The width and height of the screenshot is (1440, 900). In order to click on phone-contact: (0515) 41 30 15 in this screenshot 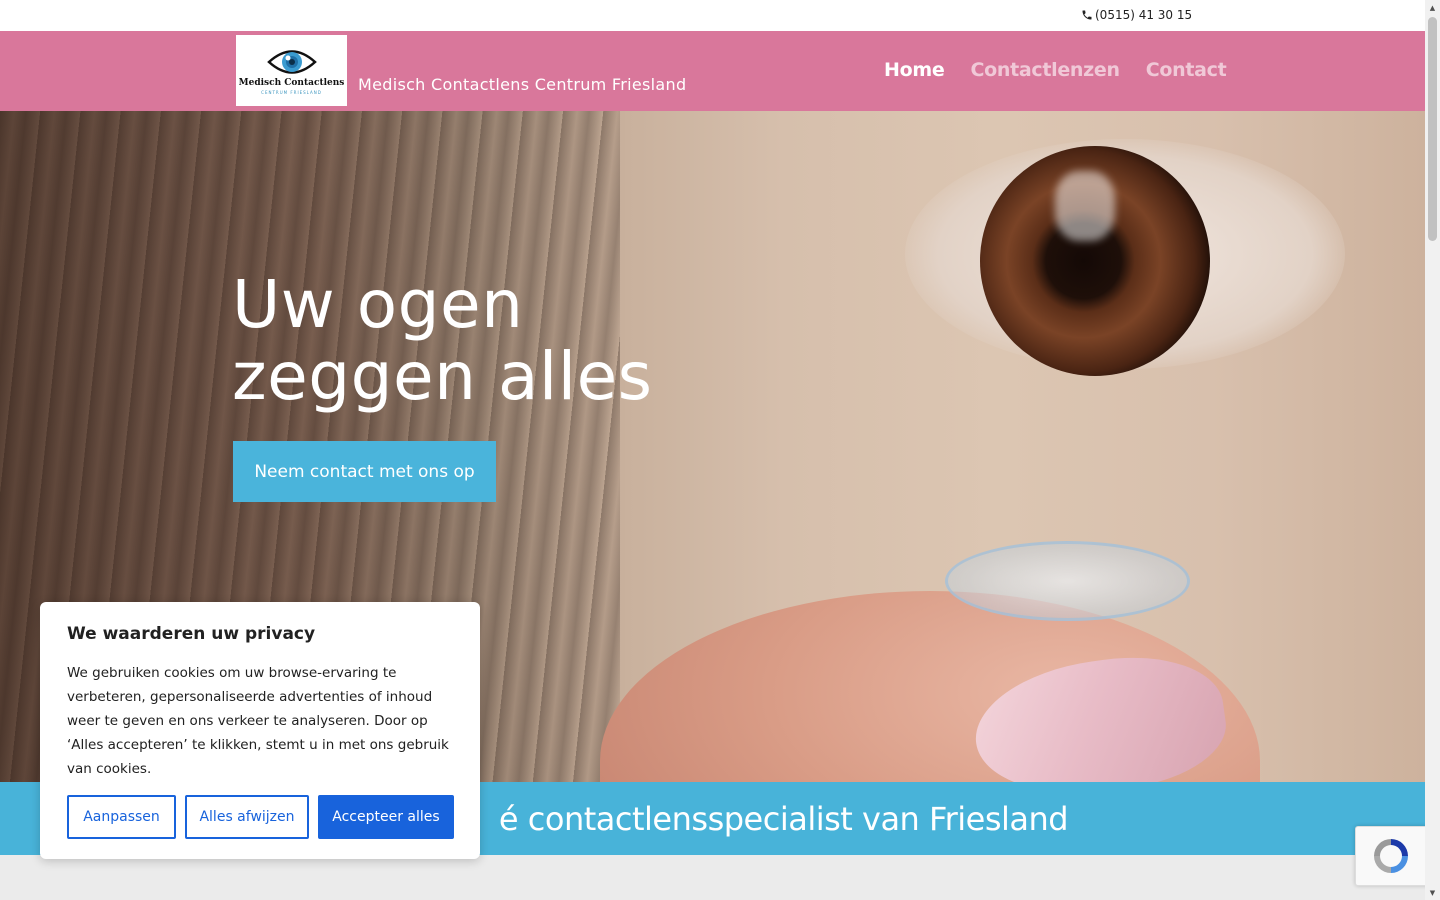, I will do `click(1136, 15)`.